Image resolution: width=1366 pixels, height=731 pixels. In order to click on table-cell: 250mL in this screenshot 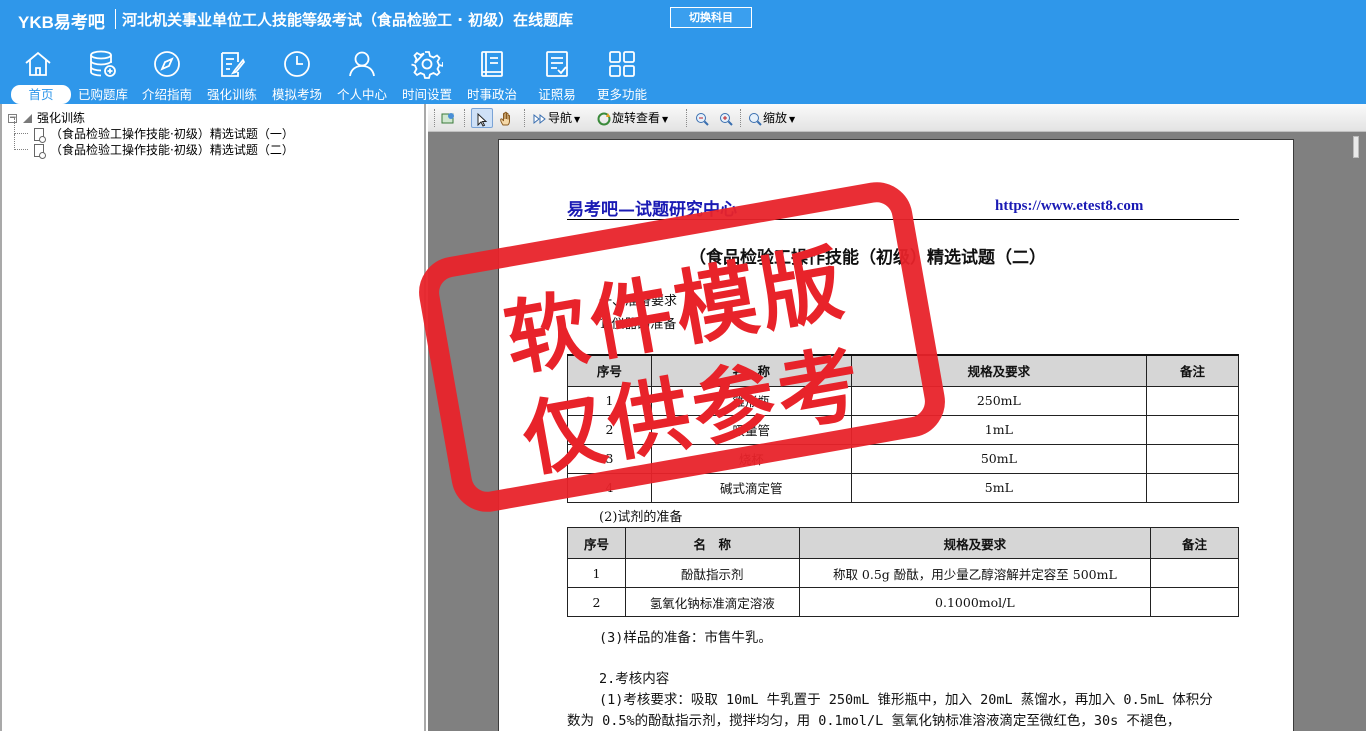, I will do `click(999, 400)`.